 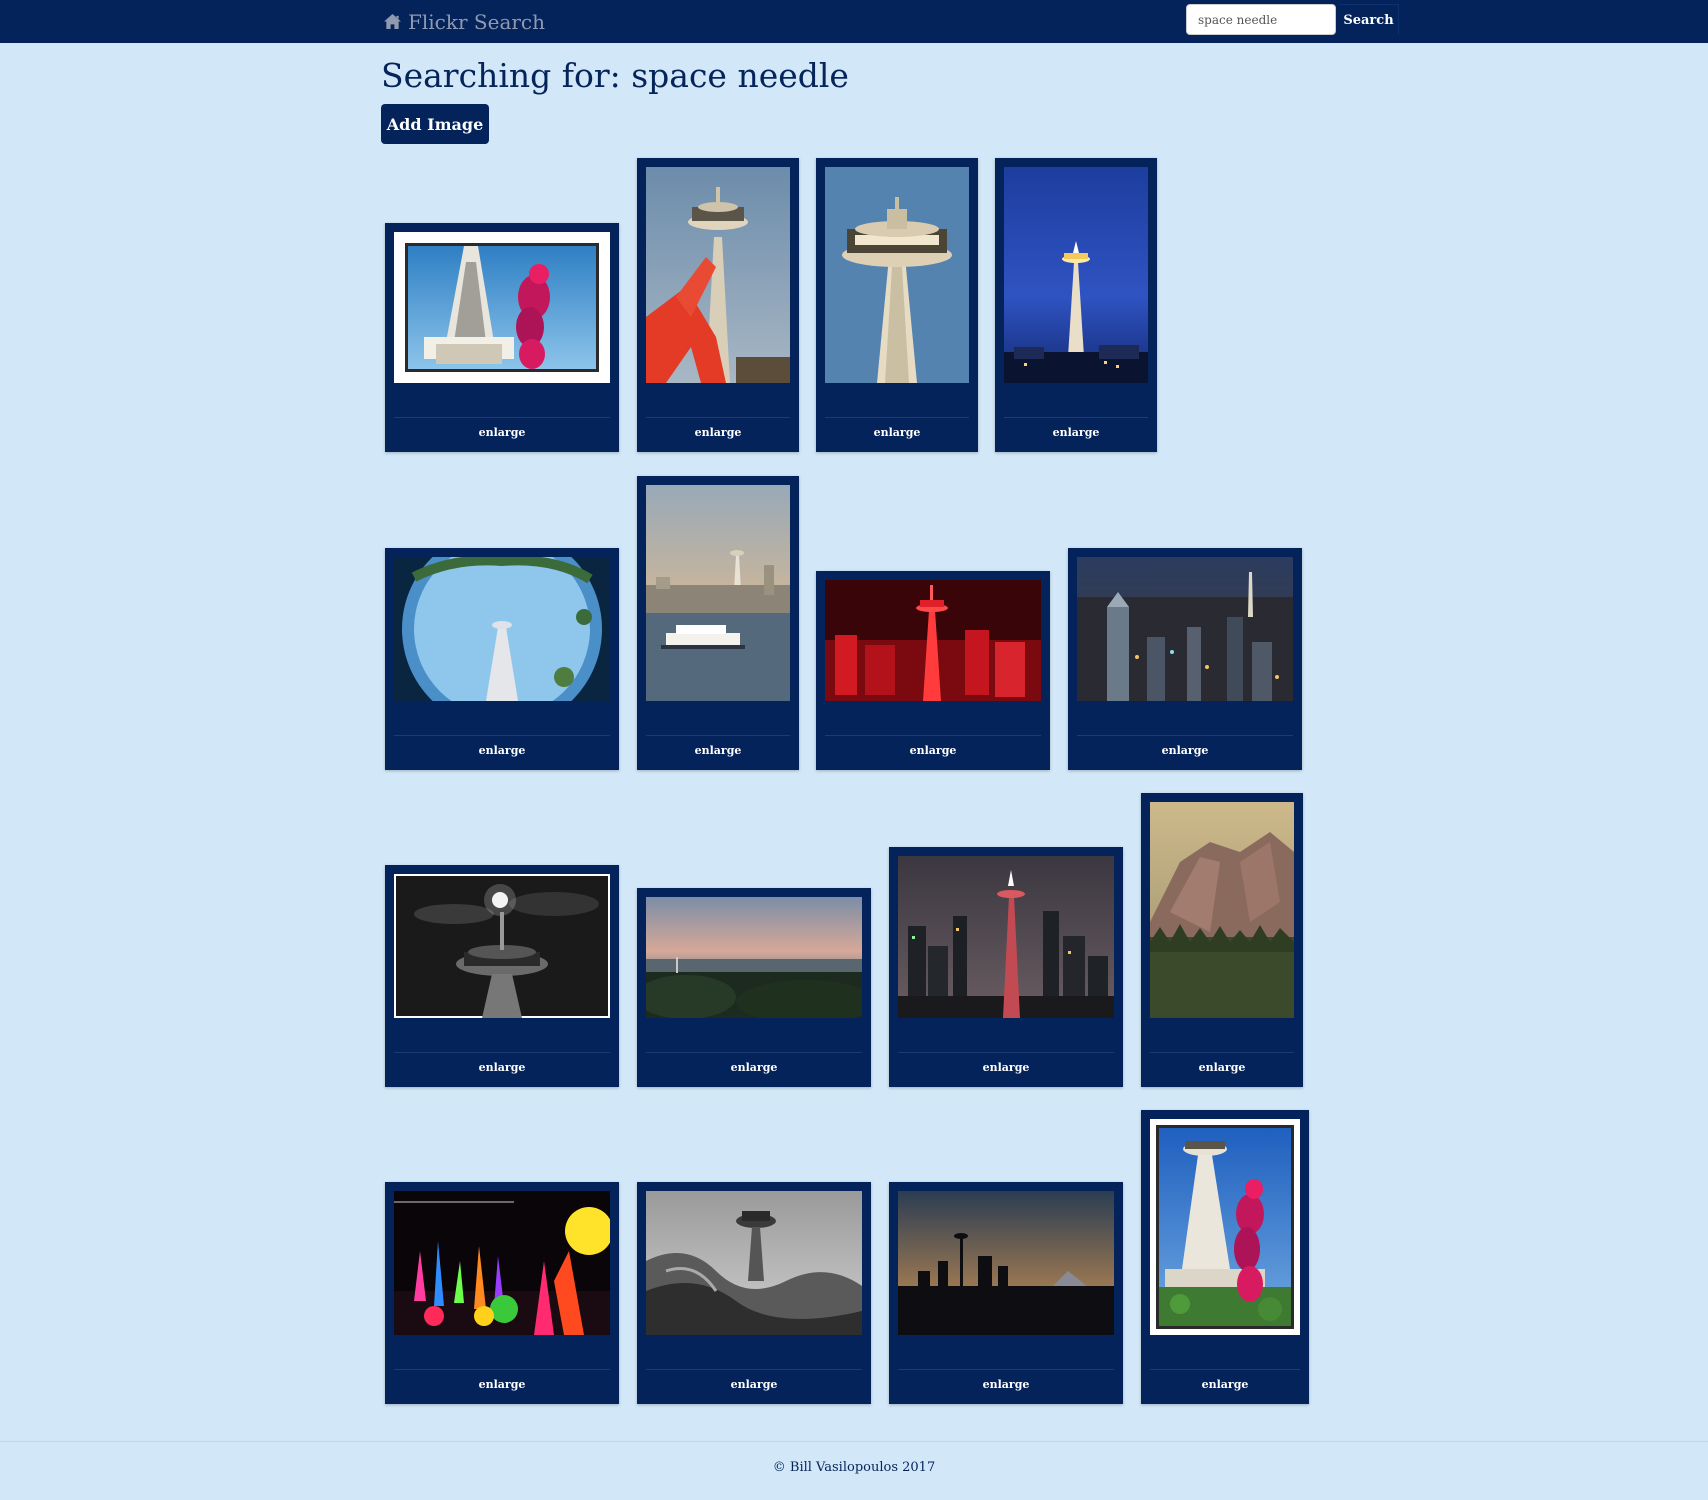 I want to click on search-input, so click(x=1261, y=19).